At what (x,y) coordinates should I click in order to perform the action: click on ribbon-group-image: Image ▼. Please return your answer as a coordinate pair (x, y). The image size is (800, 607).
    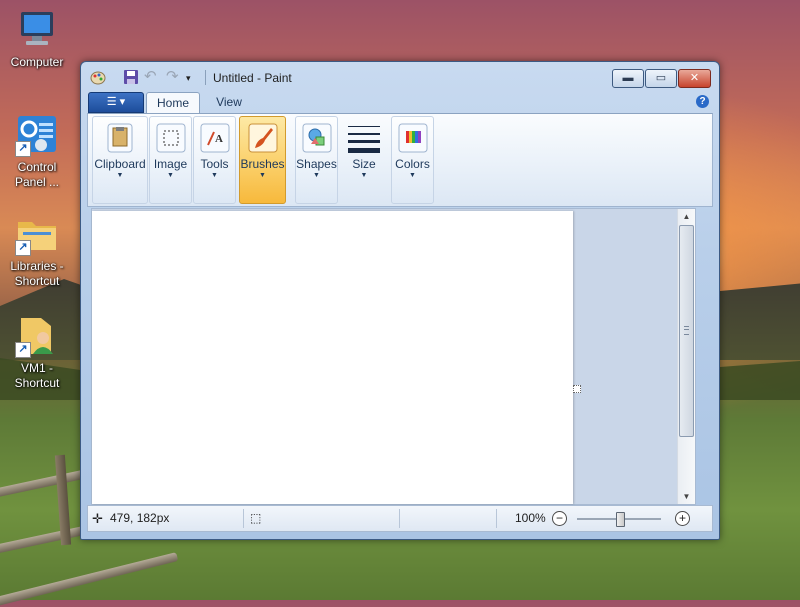
    Looking at the image, I should click on (170, 160).